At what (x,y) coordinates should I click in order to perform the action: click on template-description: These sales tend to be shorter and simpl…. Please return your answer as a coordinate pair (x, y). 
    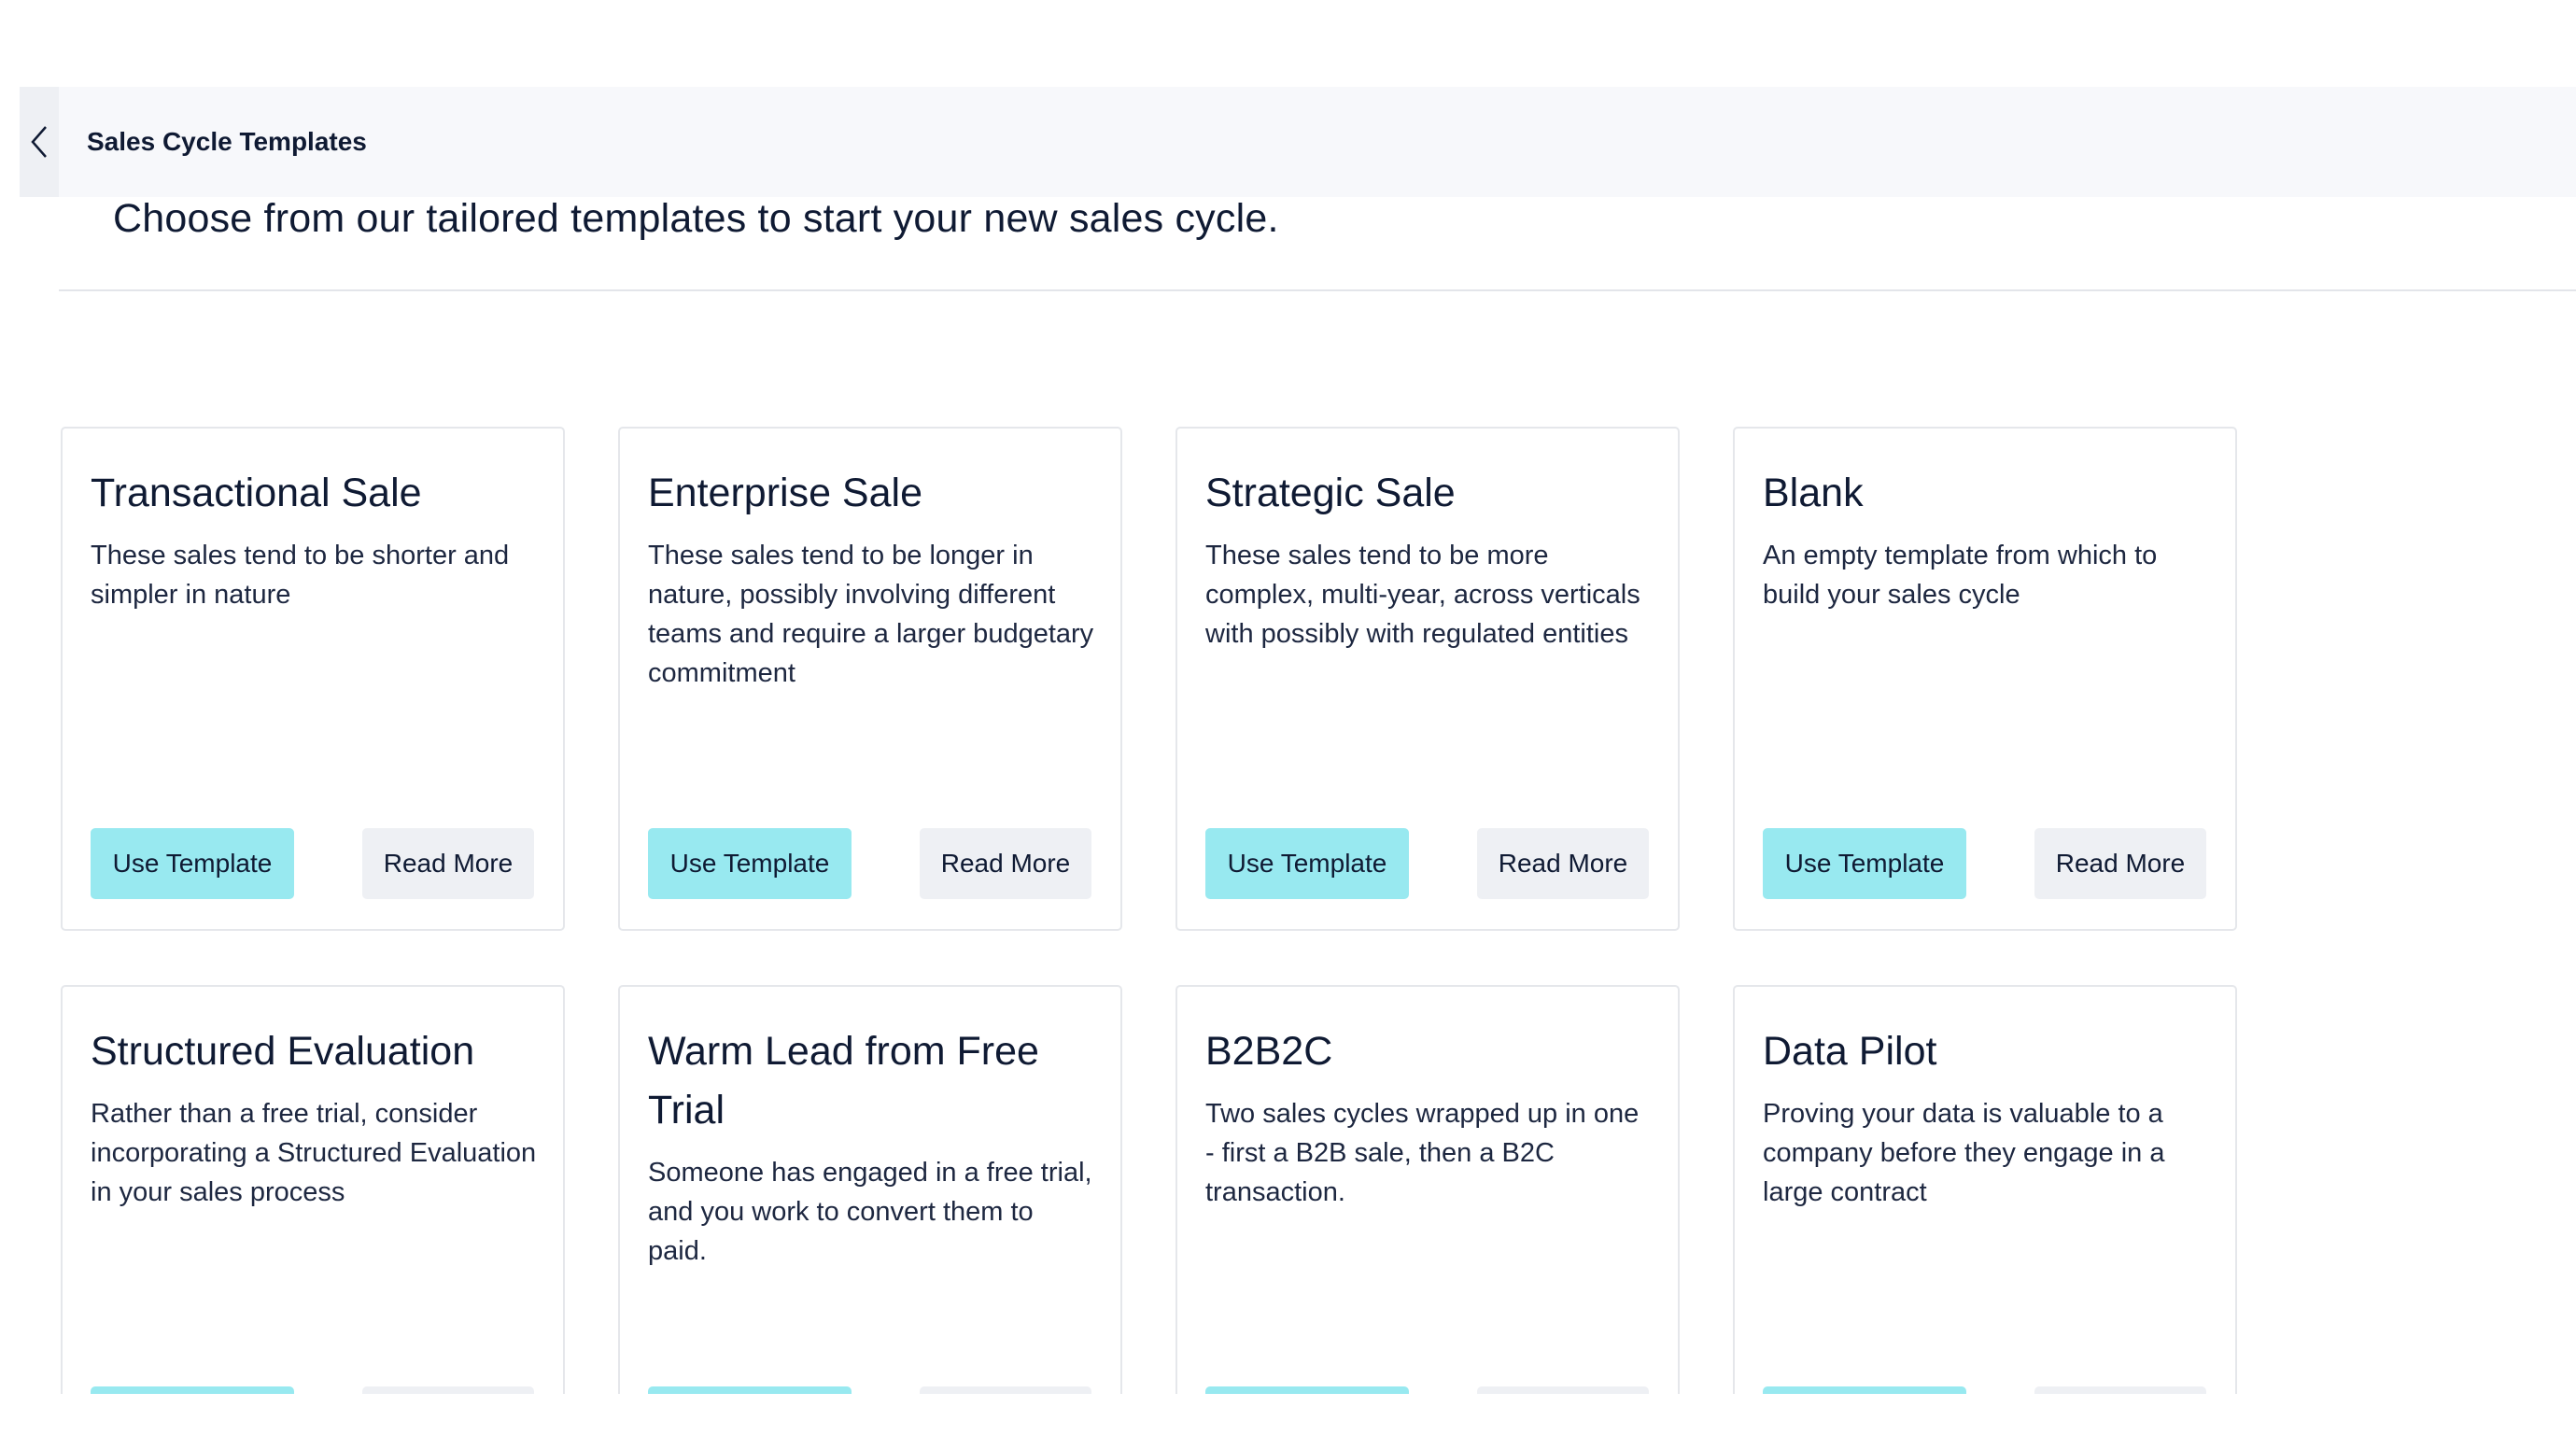
    Looking at the image, I should click on (300, 575).